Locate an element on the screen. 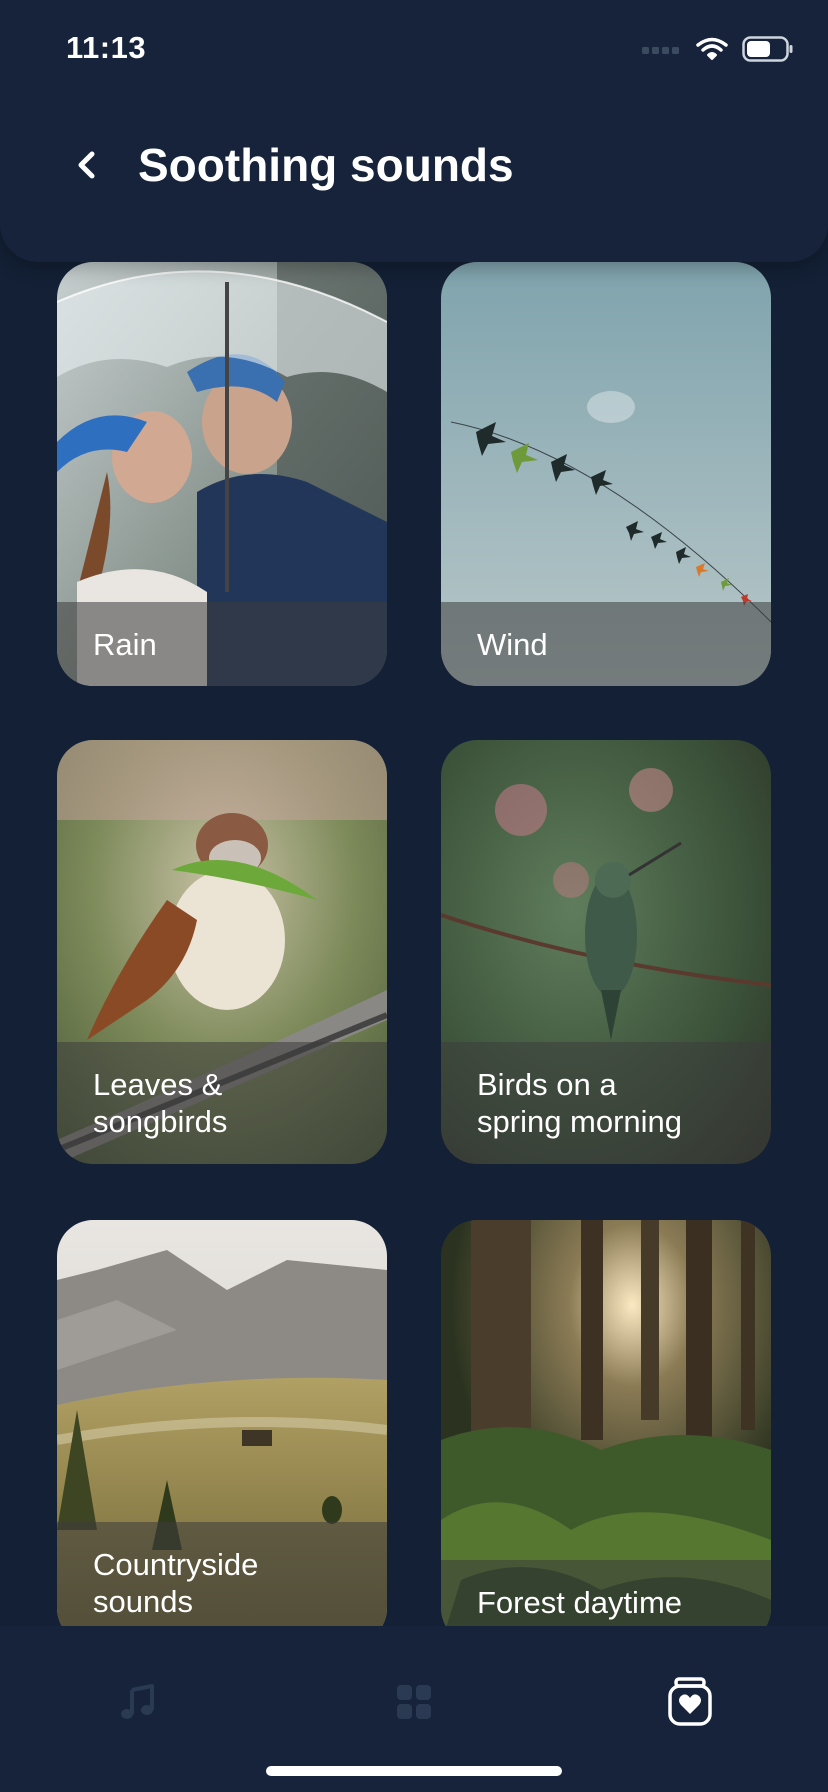 The image size is (828, 1792). nav-favorites is located at coordinates (690, 1702).